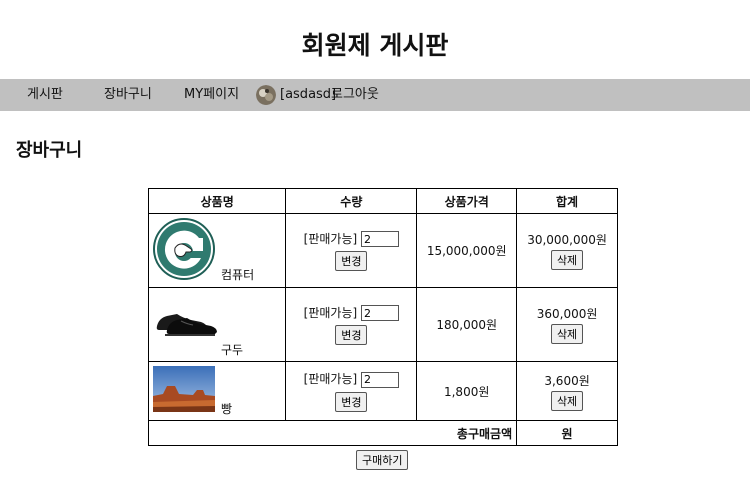  Describe the element at coordinates (467, 201) in the screenshot. I see `col-header-price: 상품가격` at that location.